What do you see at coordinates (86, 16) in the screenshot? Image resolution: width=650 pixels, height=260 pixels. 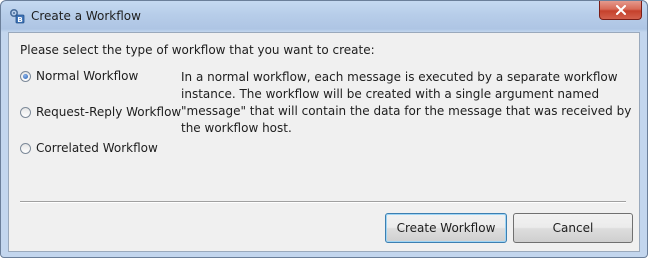 I see `window-title: Create a Workflow` at bounding box center [86, 16].